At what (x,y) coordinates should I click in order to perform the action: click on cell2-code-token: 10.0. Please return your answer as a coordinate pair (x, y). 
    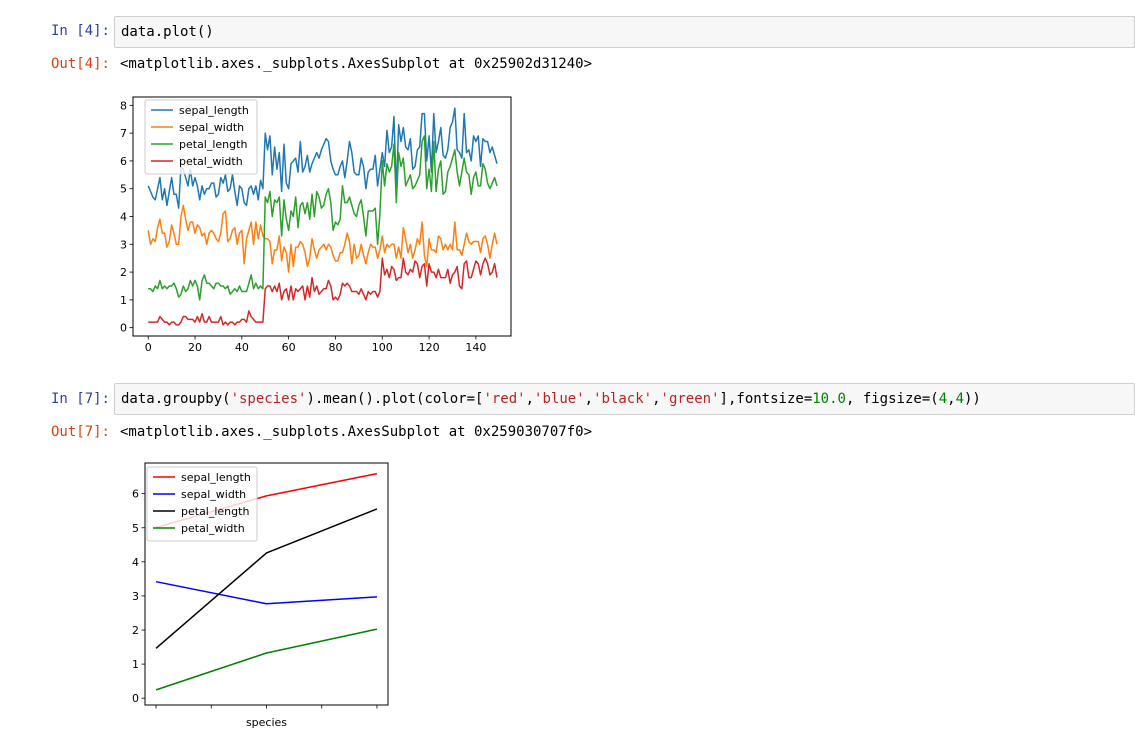
    Looking at the image, I should click on (829, 399).